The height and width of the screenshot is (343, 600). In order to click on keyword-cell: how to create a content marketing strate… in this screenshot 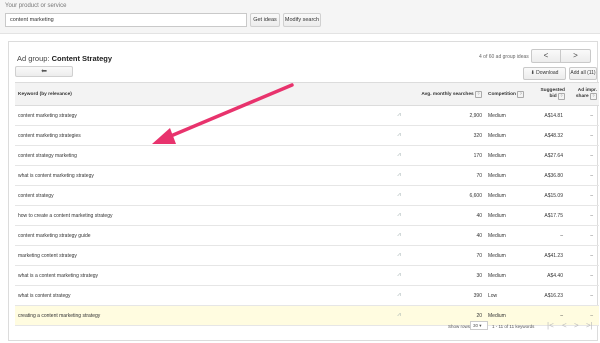, I will do `click(202, 215)`.